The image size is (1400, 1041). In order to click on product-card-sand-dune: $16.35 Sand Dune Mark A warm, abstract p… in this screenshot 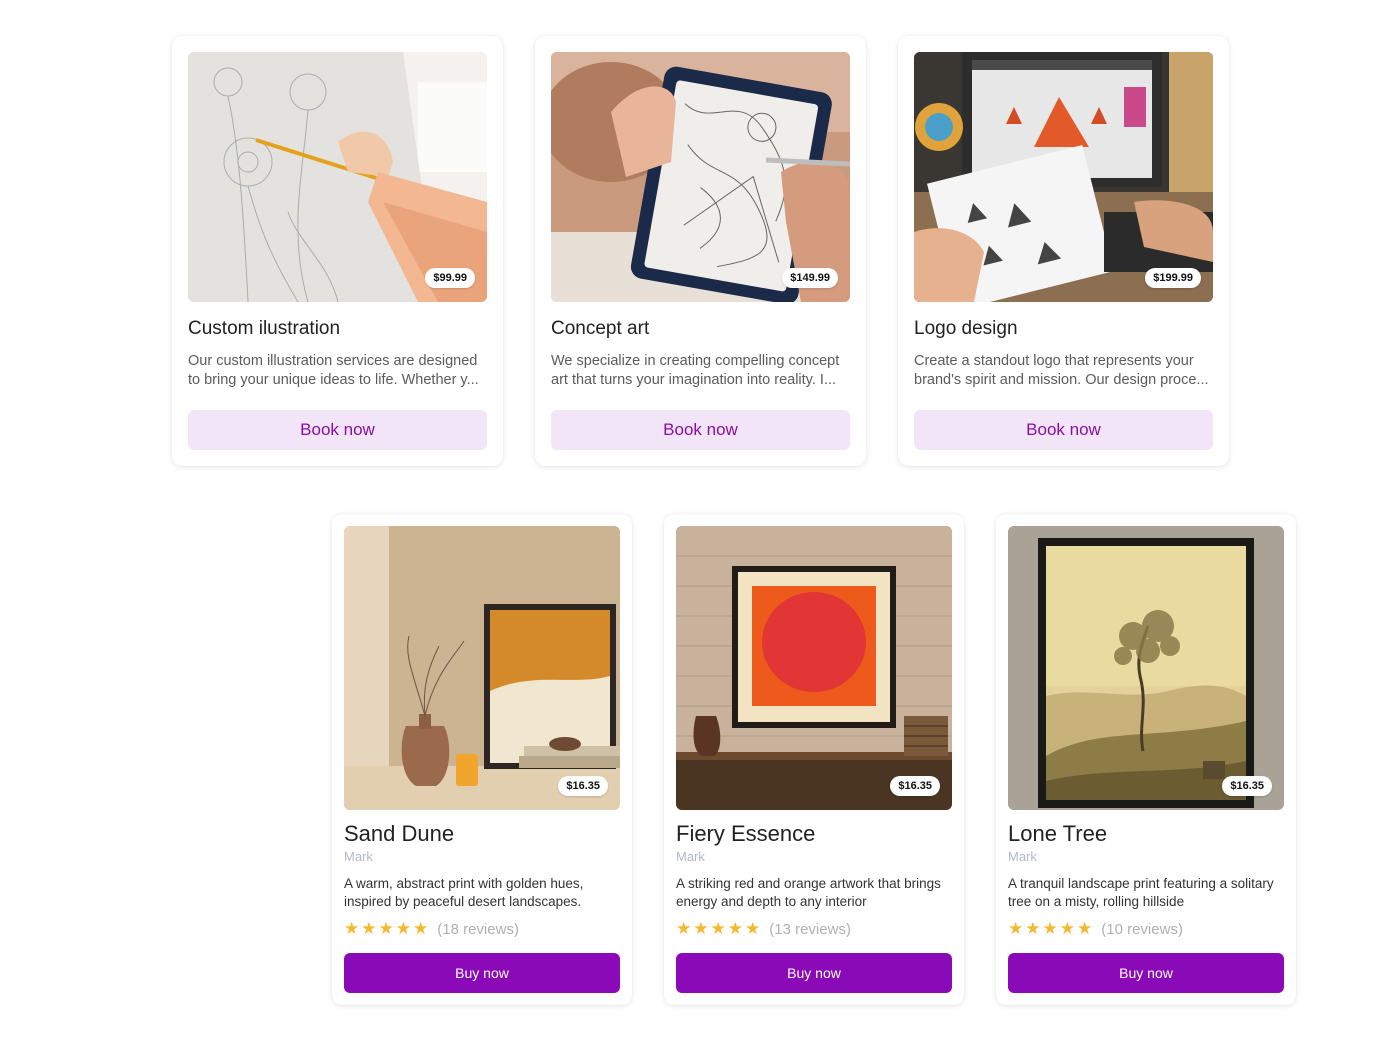, I will do `click(482, 759)`.